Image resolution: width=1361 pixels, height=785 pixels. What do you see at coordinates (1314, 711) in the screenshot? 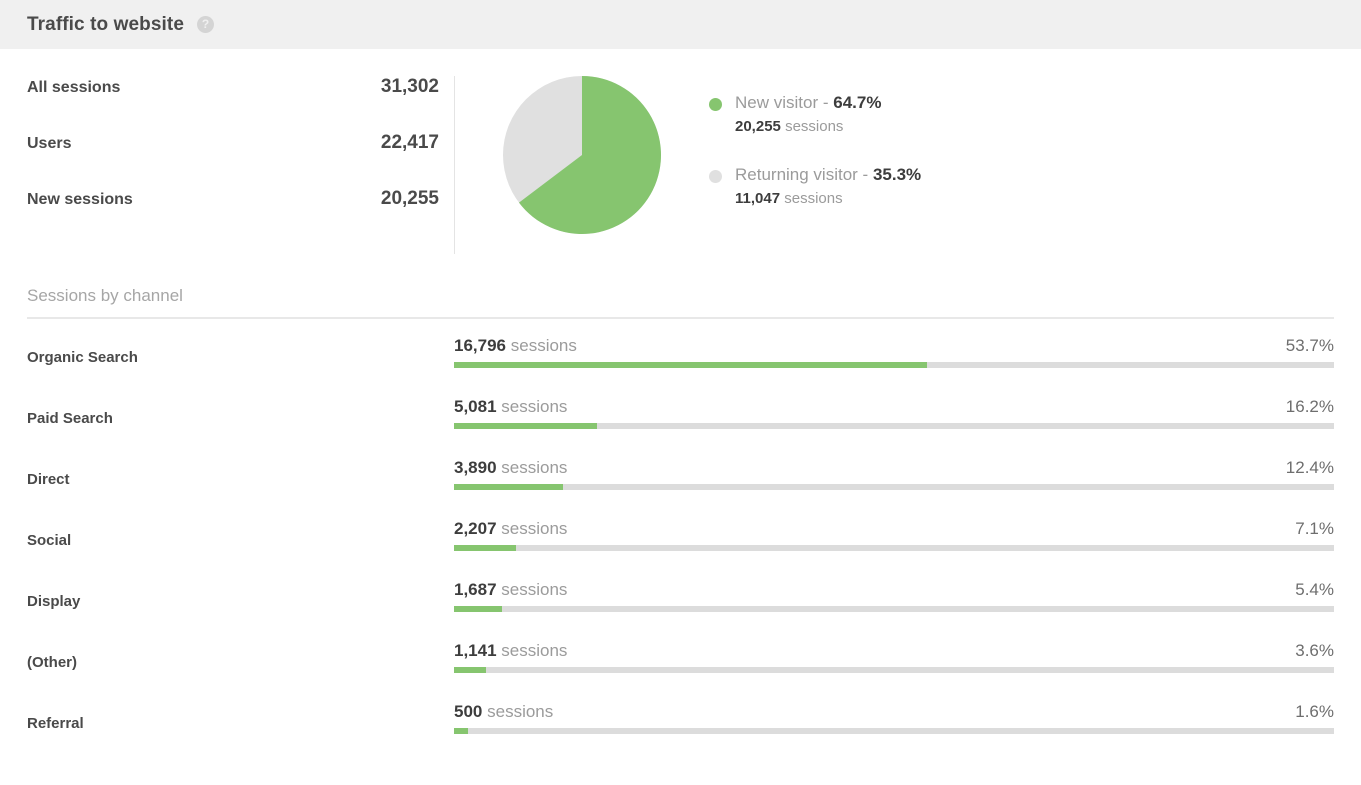
I see `channel-percent: 1.6%` at bounding box center [1314, 711].